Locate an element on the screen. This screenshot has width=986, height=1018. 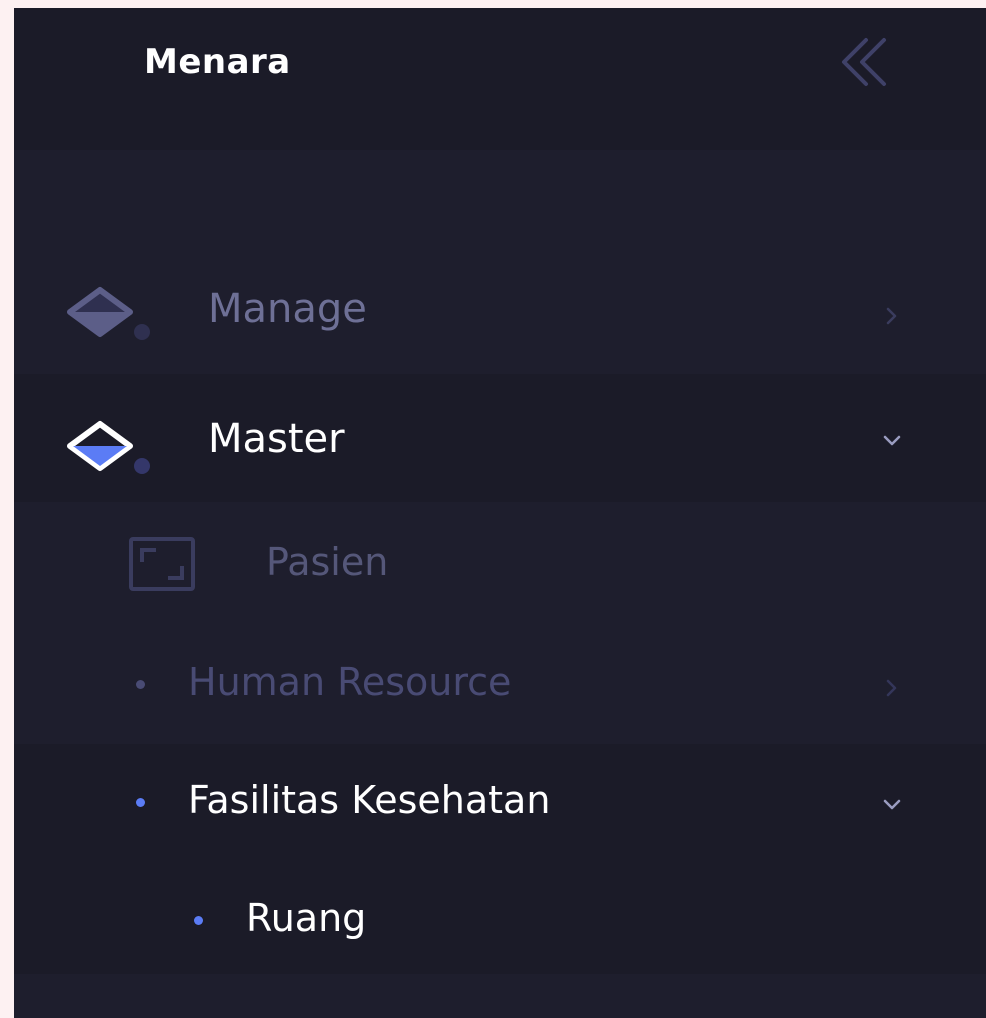
sidebar-item-label: Master is located at coordinates (276, 439).